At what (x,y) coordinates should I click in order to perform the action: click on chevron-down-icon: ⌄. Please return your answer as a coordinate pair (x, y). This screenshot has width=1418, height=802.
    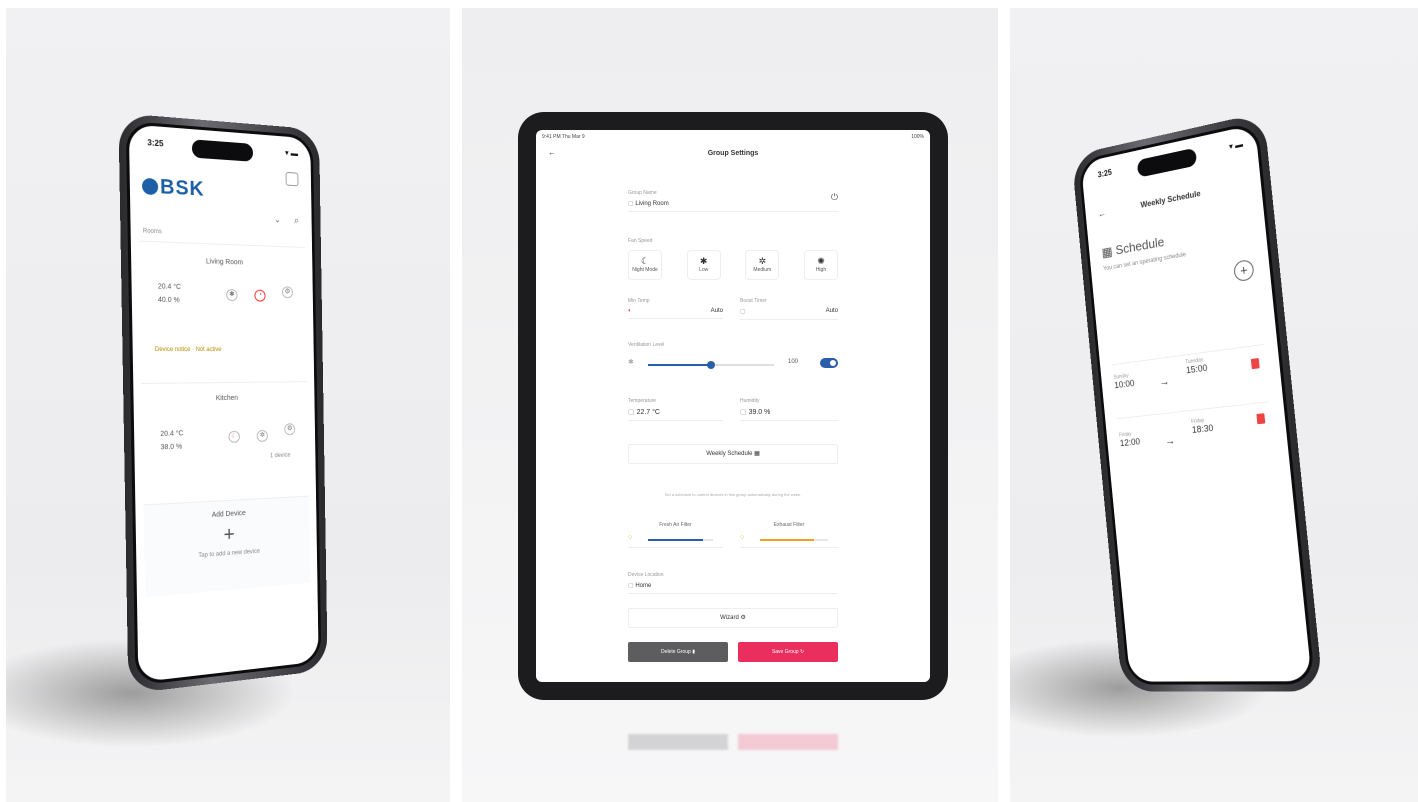
    Looking at the image, I should click on (277, 219).